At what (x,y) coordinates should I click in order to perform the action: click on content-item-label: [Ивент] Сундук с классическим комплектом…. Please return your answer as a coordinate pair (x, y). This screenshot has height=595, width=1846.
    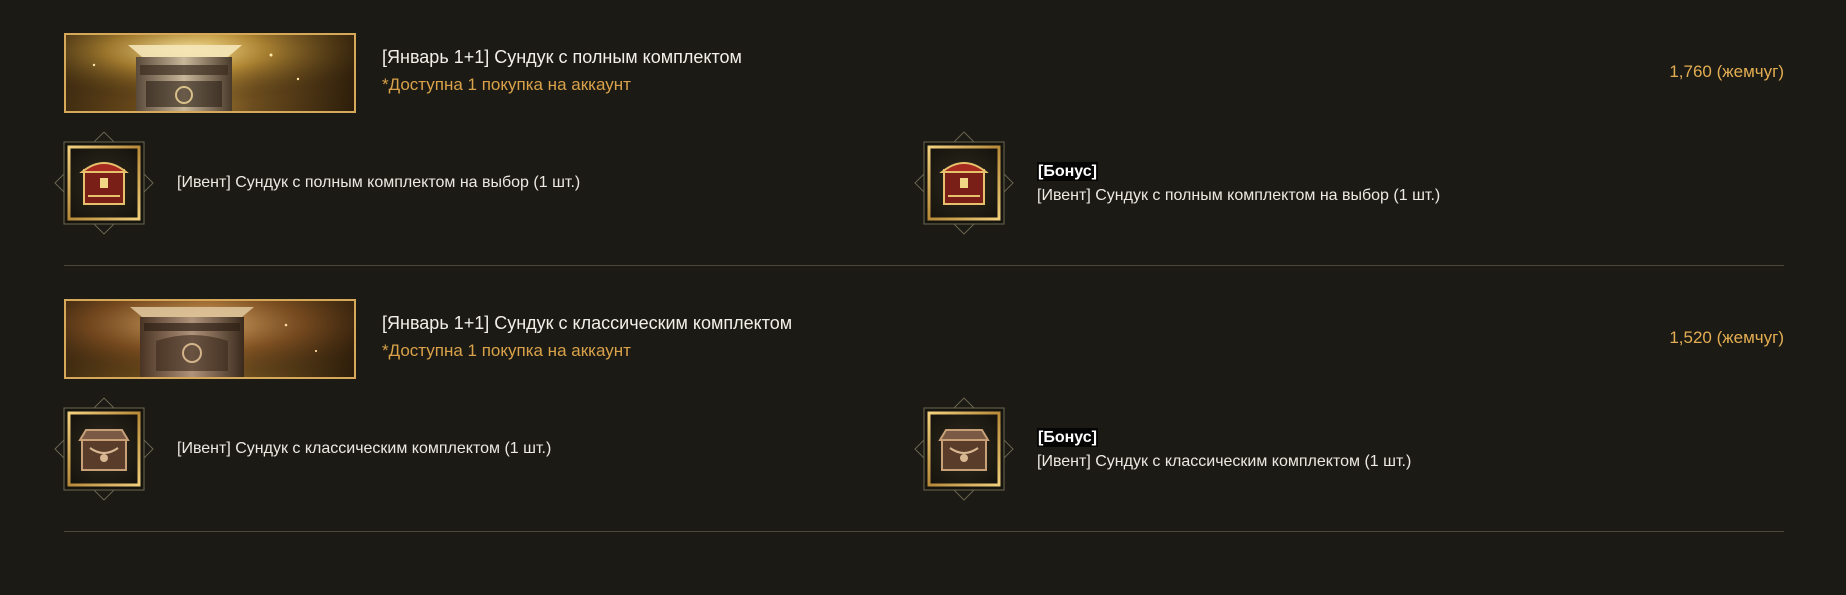
    Looking at the image, I should click on (364, 448).